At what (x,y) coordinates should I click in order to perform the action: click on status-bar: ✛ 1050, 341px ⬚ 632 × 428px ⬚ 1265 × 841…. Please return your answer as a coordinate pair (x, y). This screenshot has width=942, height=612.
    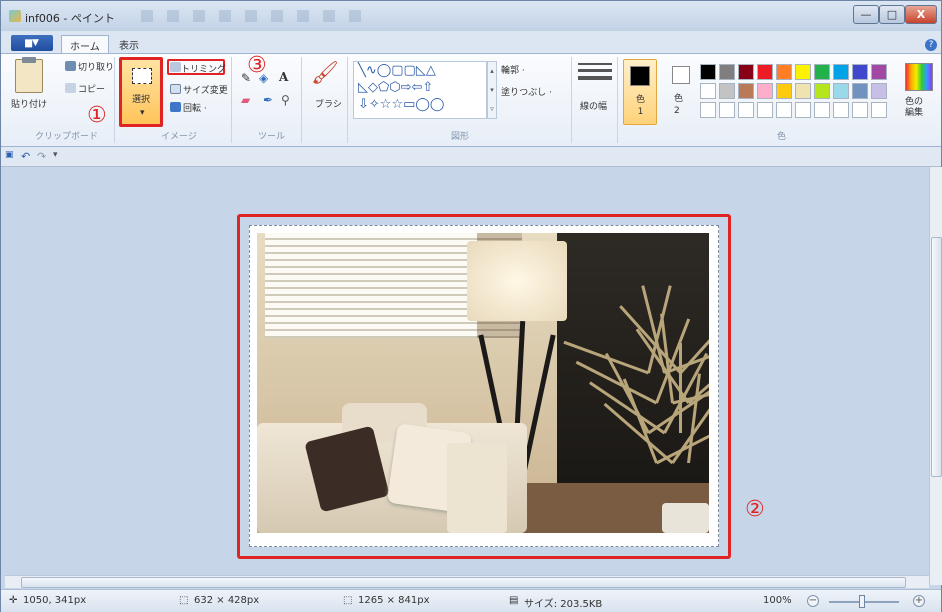
    Looking at the image, I should click on (471, 600).